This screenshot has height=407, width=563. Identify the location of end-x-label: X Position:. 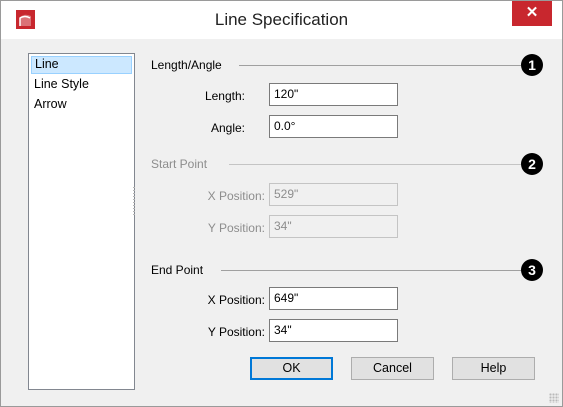
(236, 300).